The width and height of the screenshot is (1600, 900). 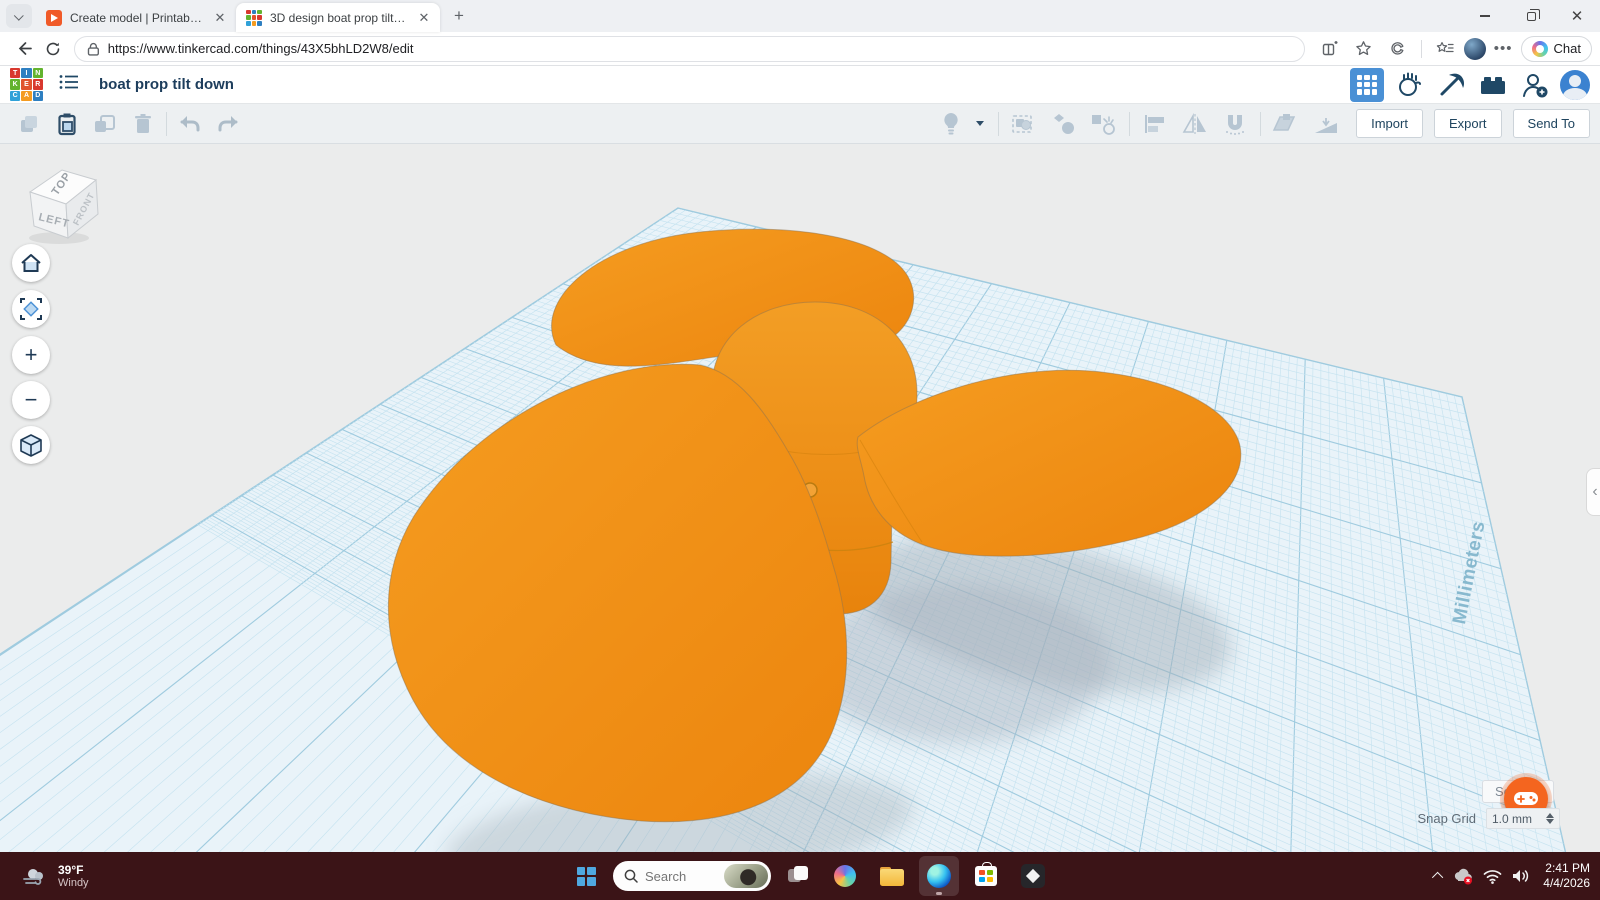 I want to click on delete-button, so click(x=143, y=124).